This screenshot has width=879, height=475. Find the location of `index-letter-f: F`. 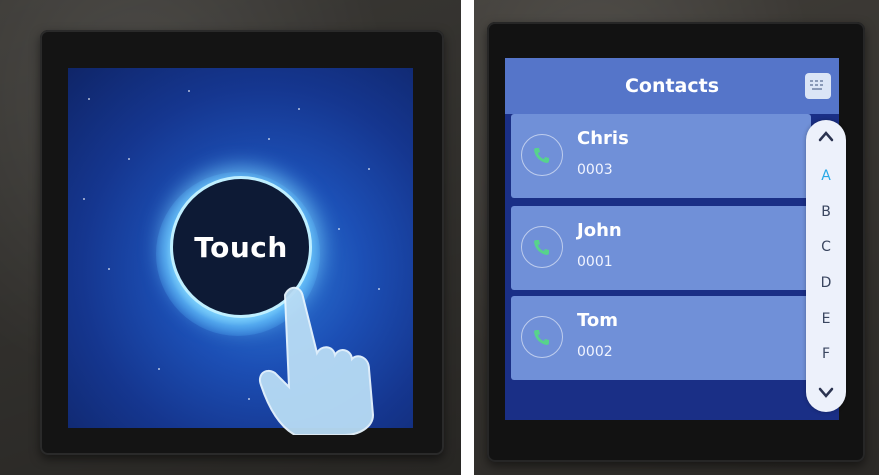

index-letter-f: F is located at coordinates (826, 354).